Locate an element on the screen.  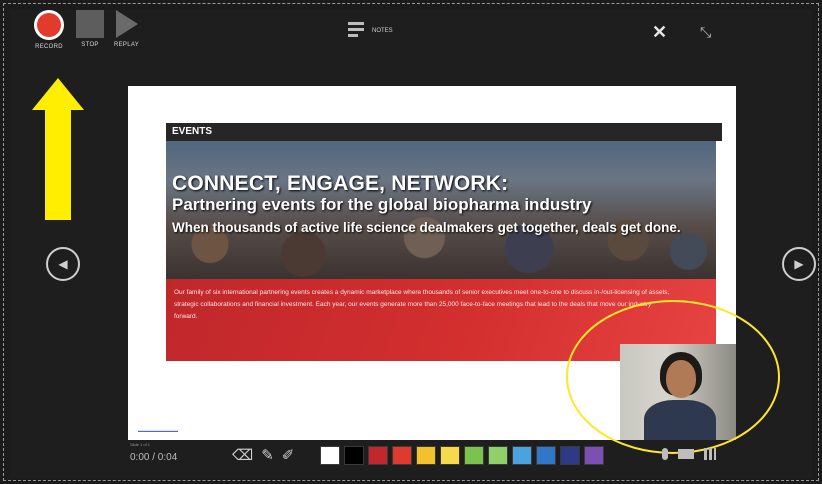
close-icon: ✕ is located at coordinates (659, 32).